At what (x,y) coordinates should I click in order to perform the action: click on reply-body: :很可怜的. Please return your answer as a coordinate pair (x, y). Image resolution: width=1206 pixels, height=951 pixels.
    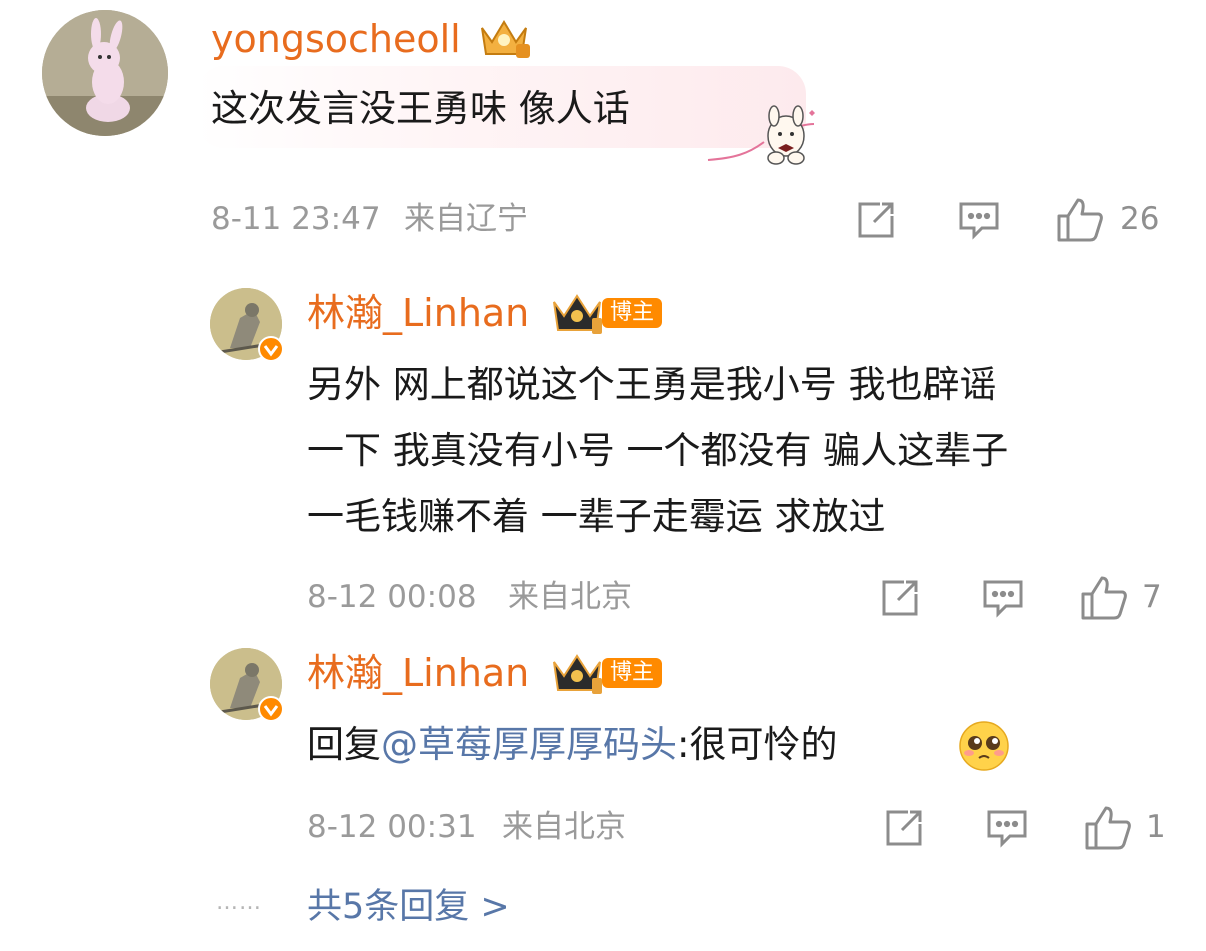
    Looking at the image, I should click on (757, 744).